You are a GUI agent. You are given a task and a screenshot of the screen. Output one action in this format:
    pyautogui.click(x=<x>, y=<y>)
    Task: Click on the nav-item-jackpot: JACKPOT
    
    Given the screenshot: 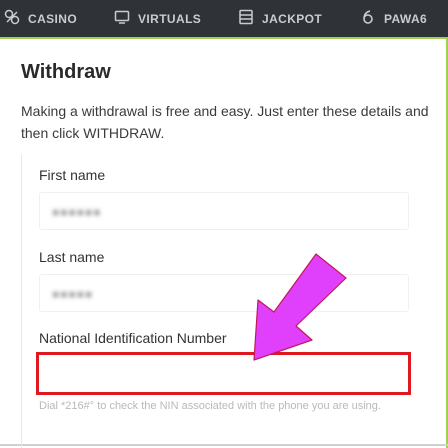 What is the action you would take?
    pyautogui.click(x=280, y=18)
    